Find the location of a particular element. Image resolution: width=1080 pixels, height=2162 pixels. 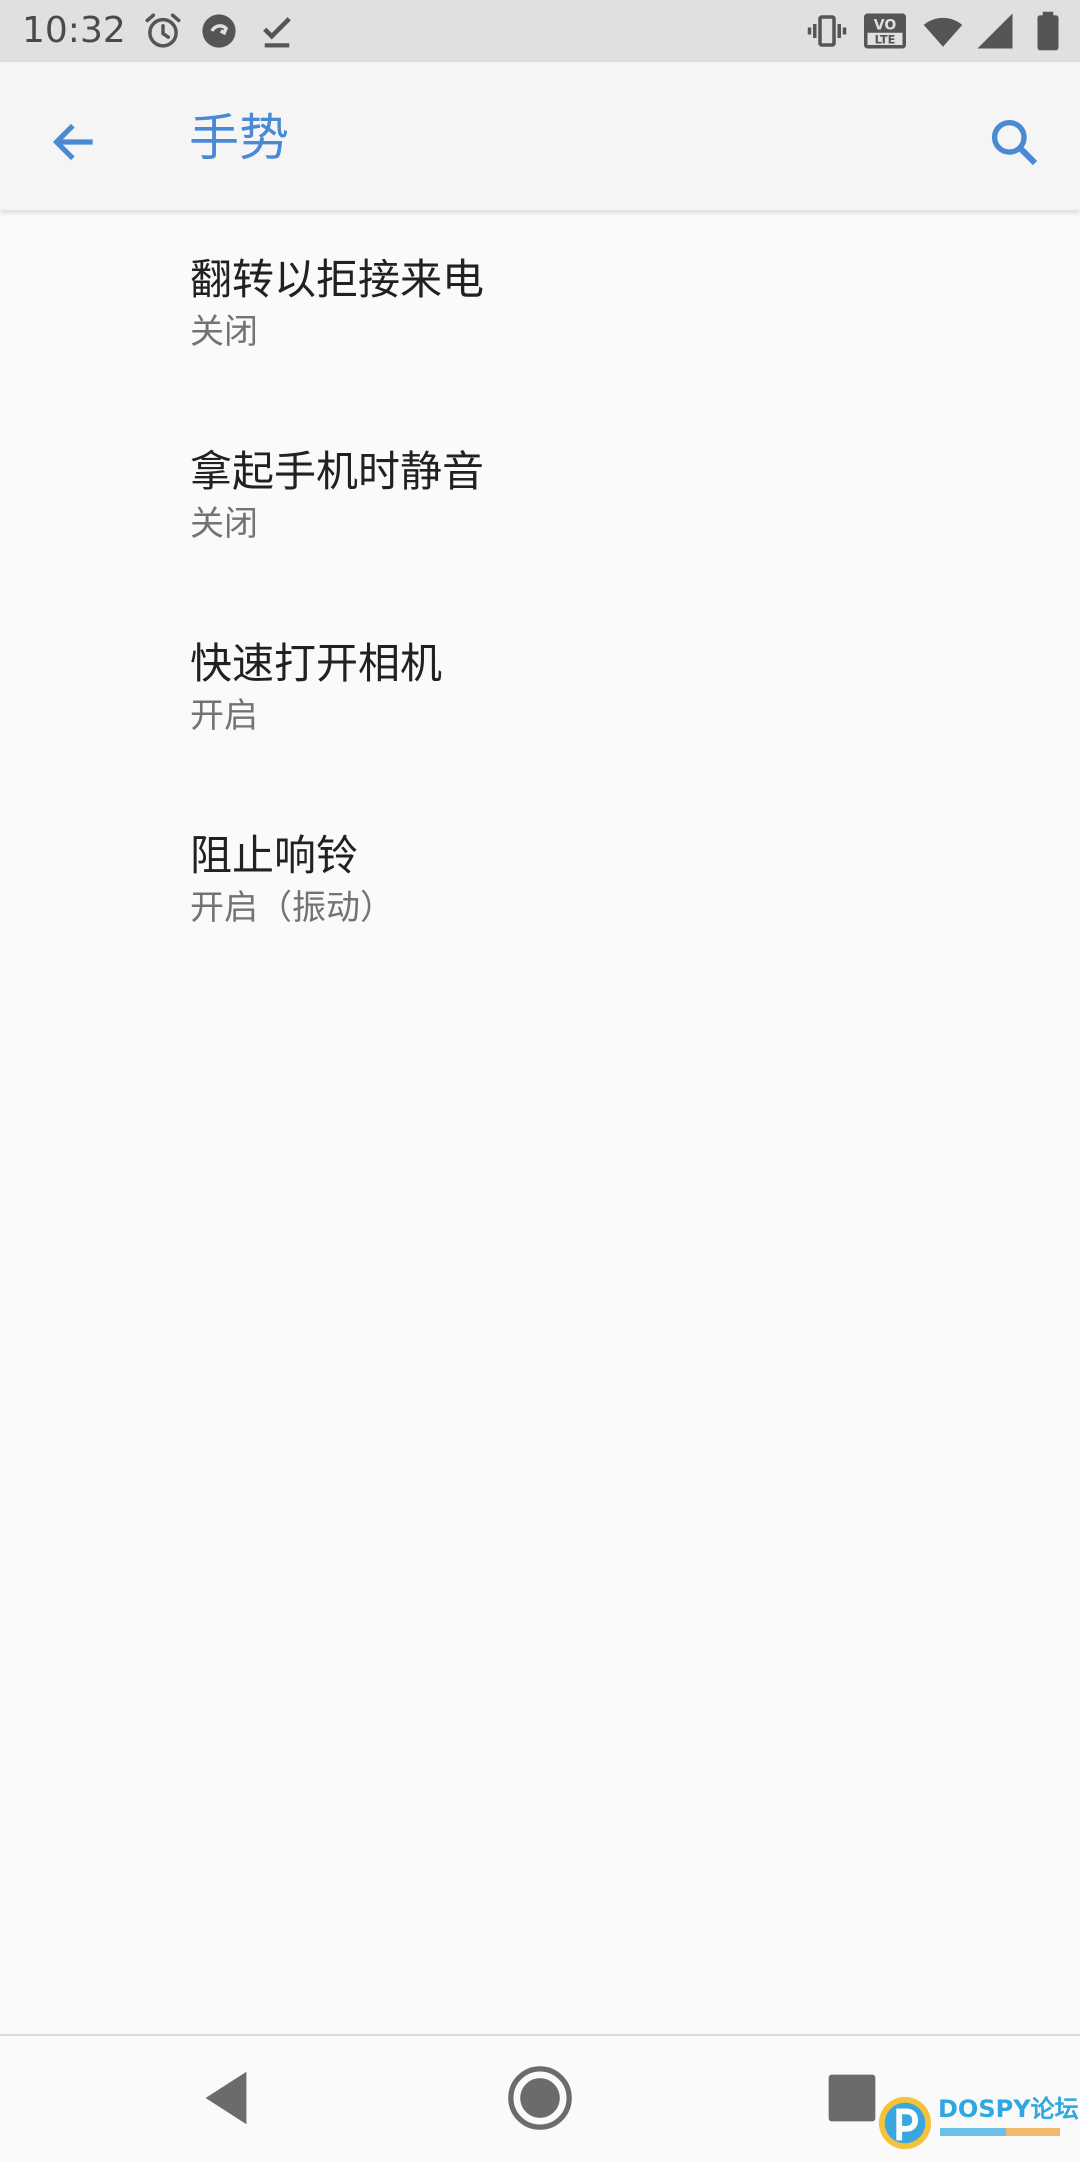

search-icon is located at coordinates (1014, 142).